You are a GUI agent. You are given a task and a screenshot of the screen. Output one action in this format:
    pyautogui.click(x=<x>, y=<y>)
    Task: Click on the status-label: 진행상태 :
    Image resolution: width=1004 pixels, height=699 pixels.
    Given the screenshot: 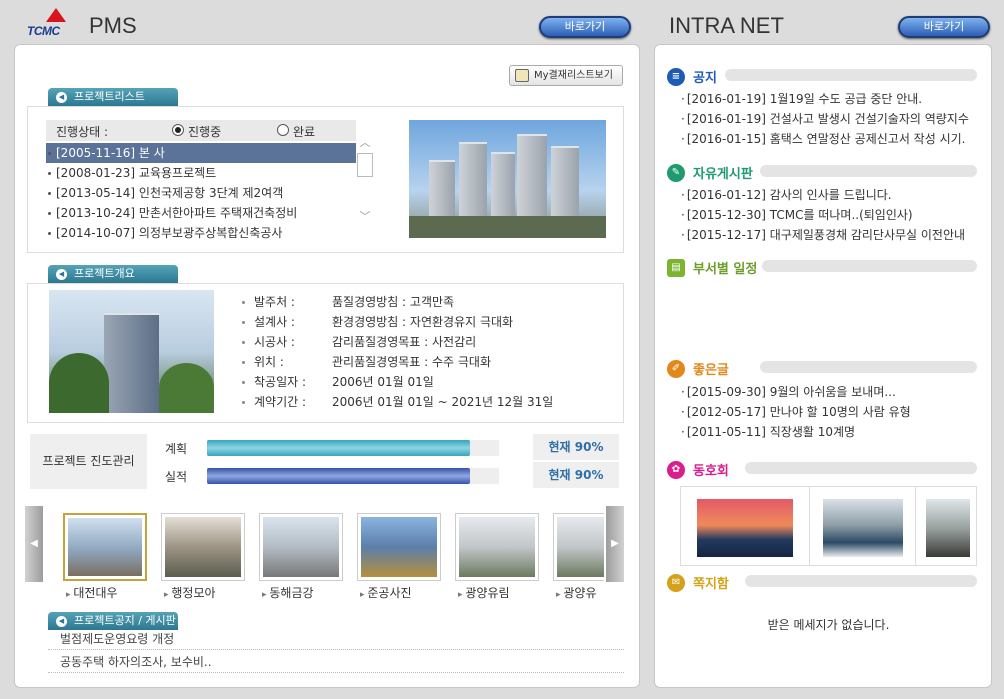 What is the action you would take?
    pyautogui.click(x=82, y=132)
    